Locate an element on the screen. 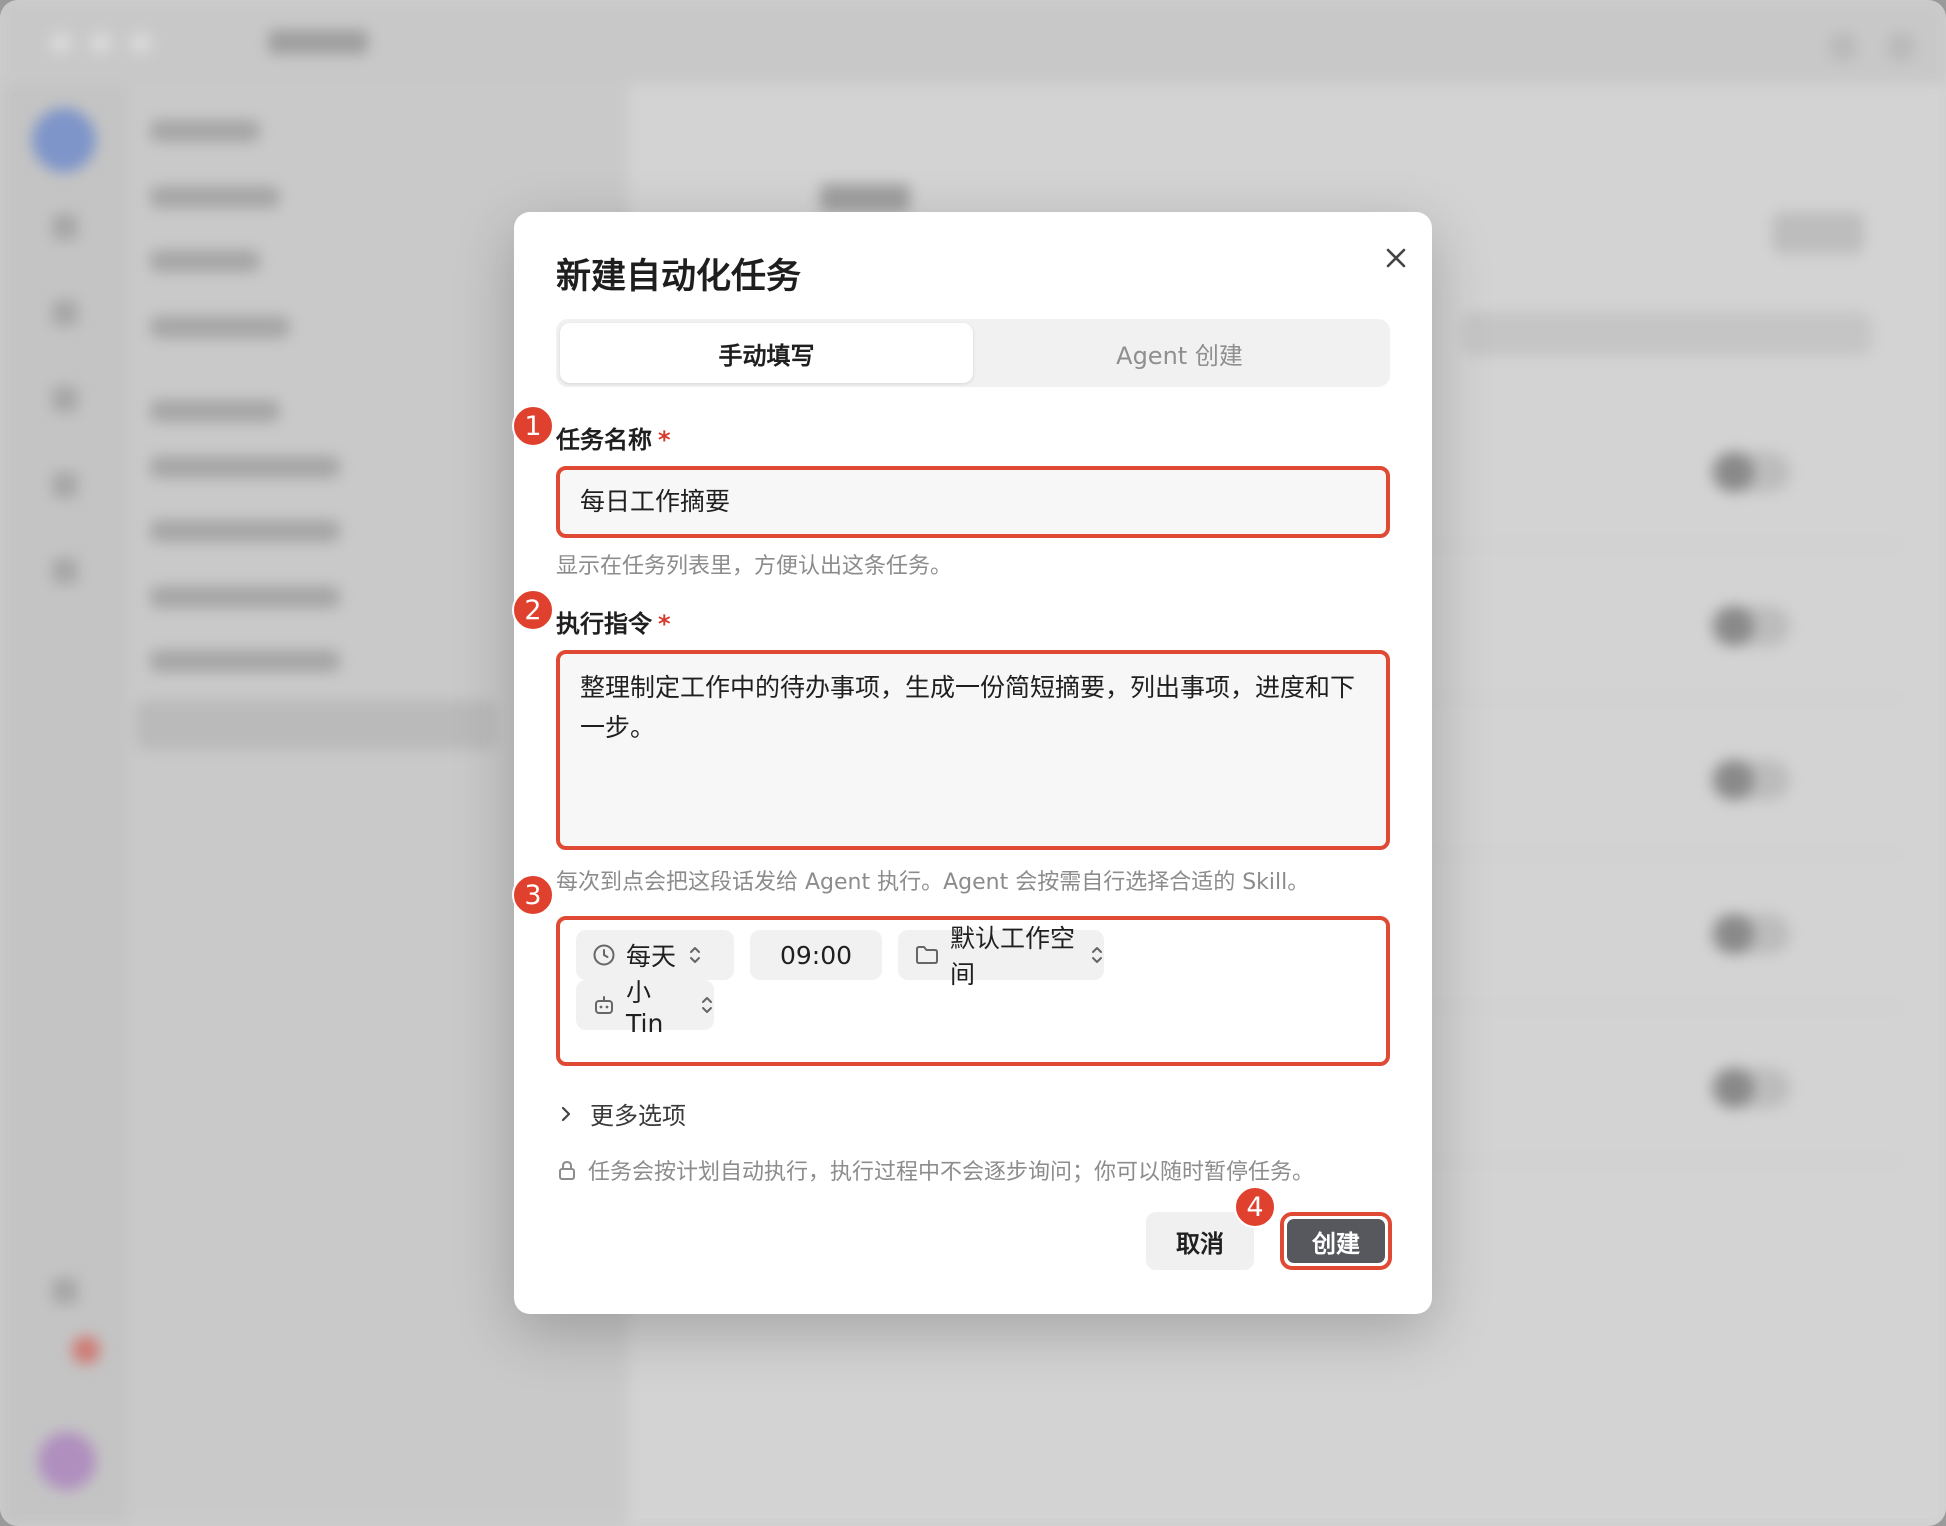 Image resolution: width=1946 pixels, height=1526 pixels. close-icon is located at coordinates (1396, 258).